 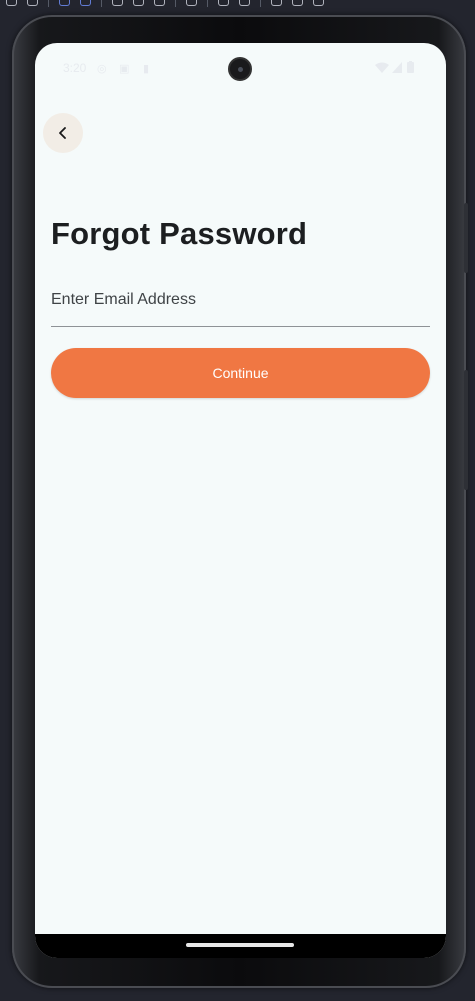 I want to click on status-time: 3:20, so click(x=75, y=68).